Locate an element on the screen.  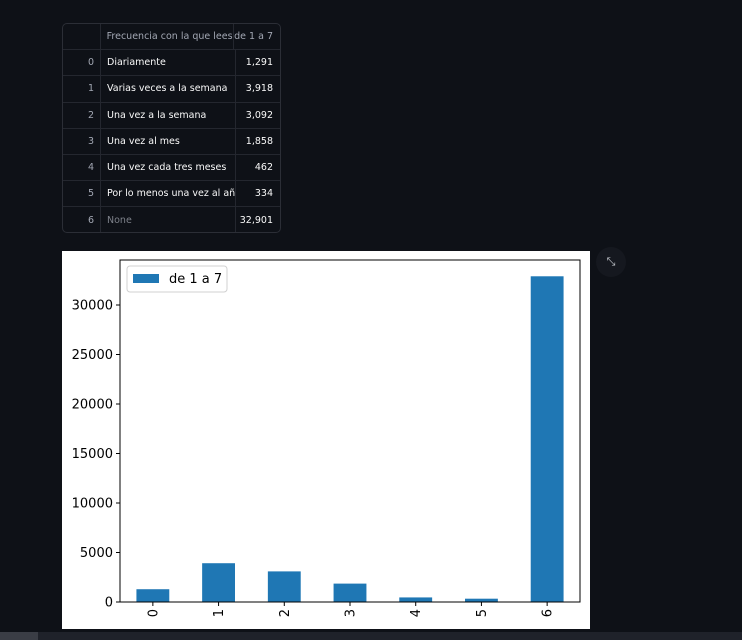
x-tick-label: 0 is located at coordinates (153, 613).